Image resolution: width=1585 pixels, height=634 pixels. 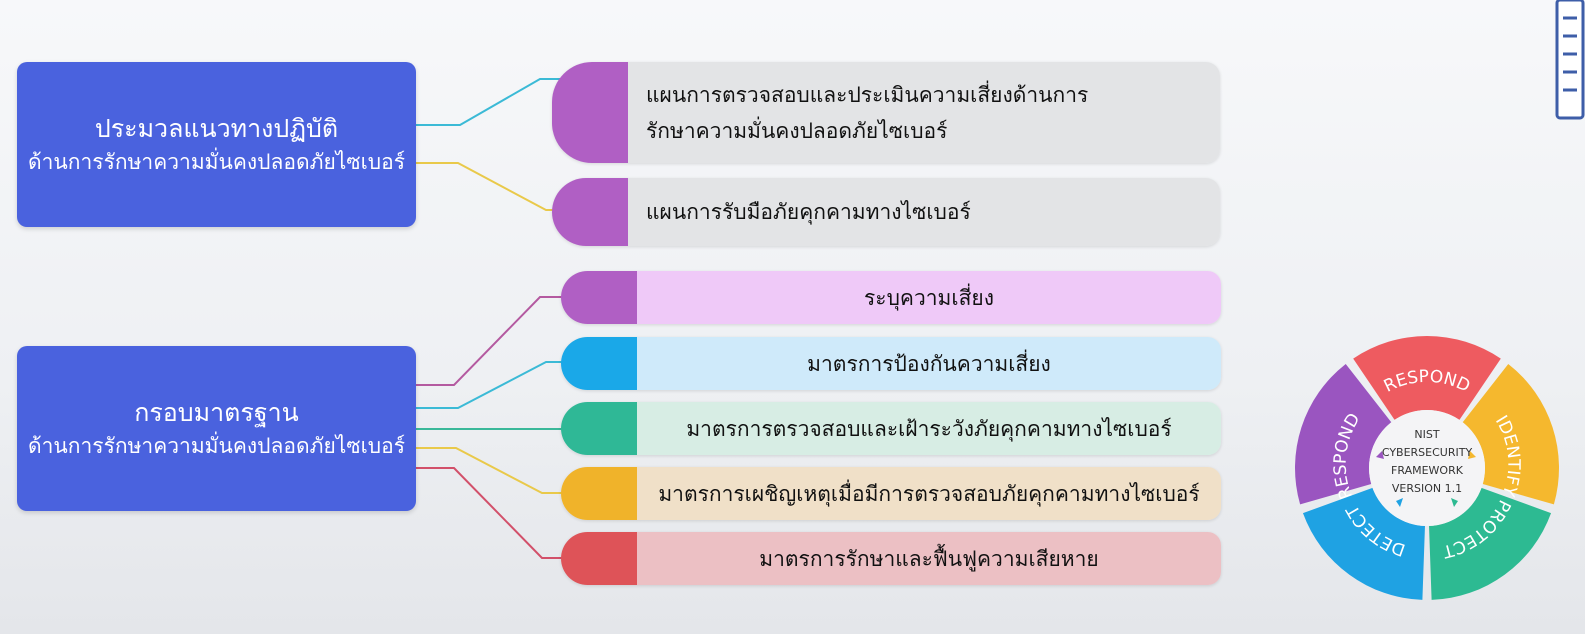 I want to click on wheel-center-line-2: CYBERSECURITY, so click(x=1427, y=452).